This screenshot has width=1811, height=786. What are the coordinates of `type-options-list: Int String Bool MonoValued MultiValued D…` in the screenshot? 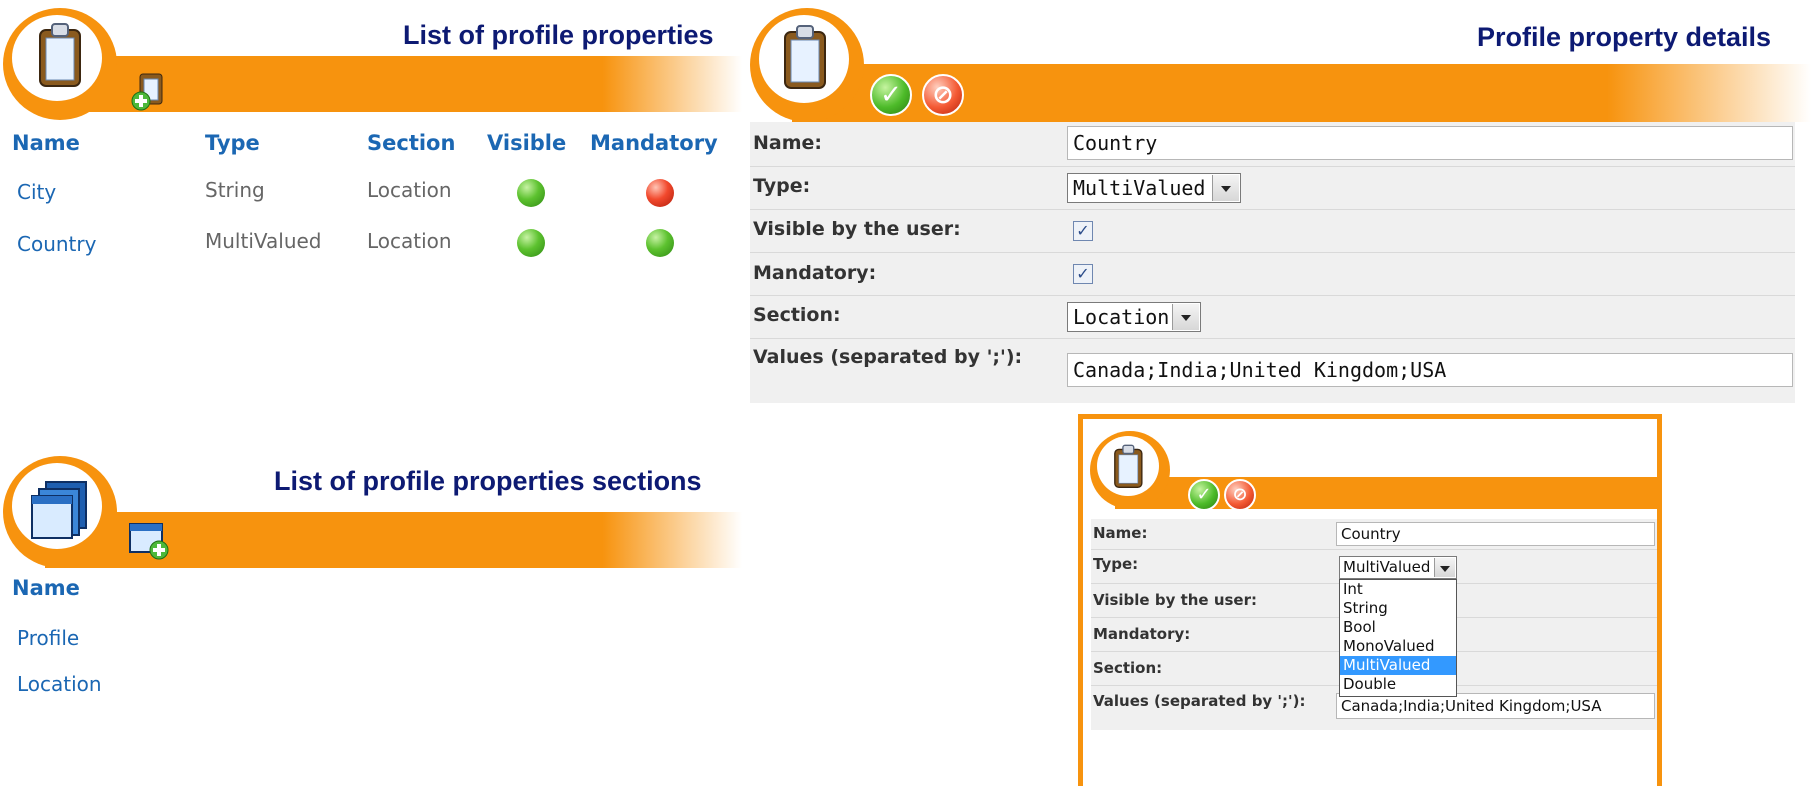 It's located at (1398, 638).